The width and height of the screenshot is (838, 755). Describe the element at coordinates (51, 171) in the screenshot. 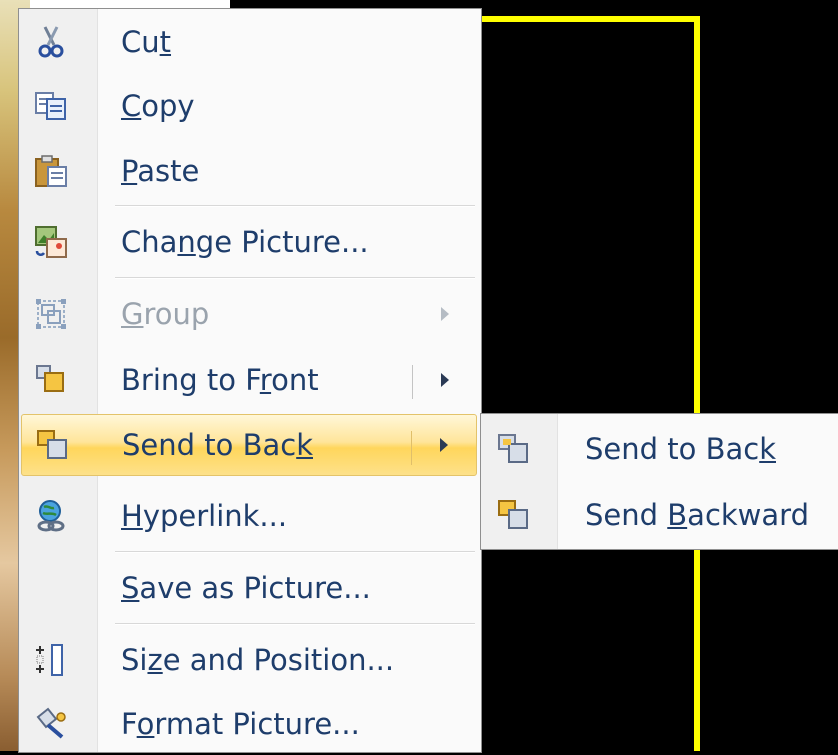

I see `paste-icon` at that location.